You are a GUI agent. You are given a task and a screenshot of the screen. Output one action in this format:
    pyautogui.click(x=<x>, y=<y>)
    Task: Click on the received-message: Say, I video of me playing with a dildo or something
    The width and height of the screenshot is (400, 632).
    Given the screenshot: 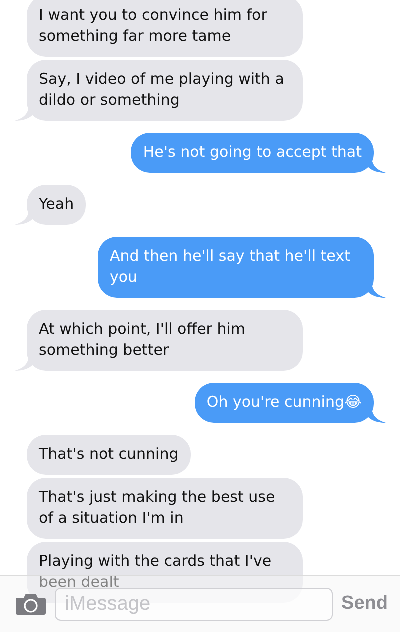 What is the action you would take?
    pyautogui.click(x=165, y=90)
    